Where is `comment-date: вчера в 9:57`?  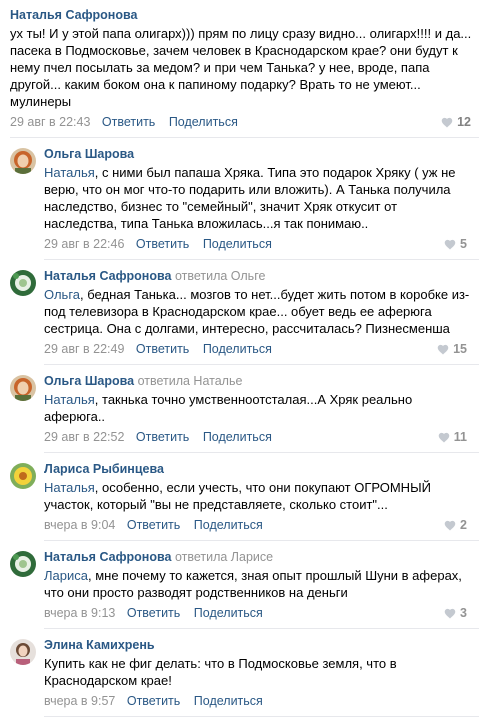
comment-date: вчера в 9:57 is located at coordinates (79, 701).